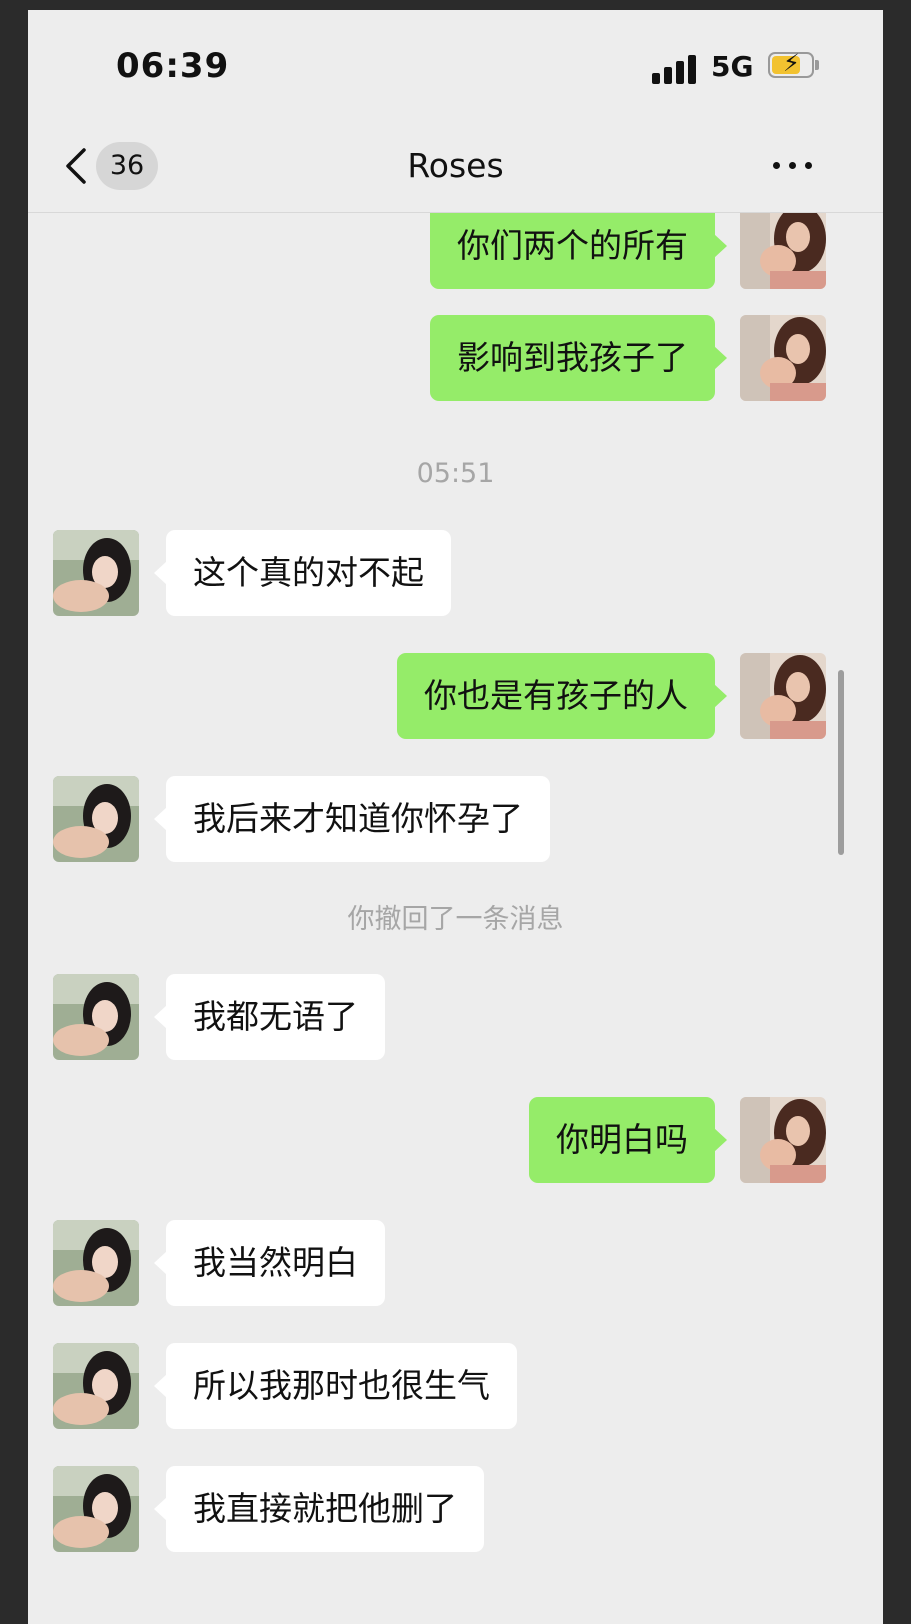 The height and width of the screenshot is (1624, 911). I want to click on incoming-message-bubble: 我都无语了, so click(269, 1017).